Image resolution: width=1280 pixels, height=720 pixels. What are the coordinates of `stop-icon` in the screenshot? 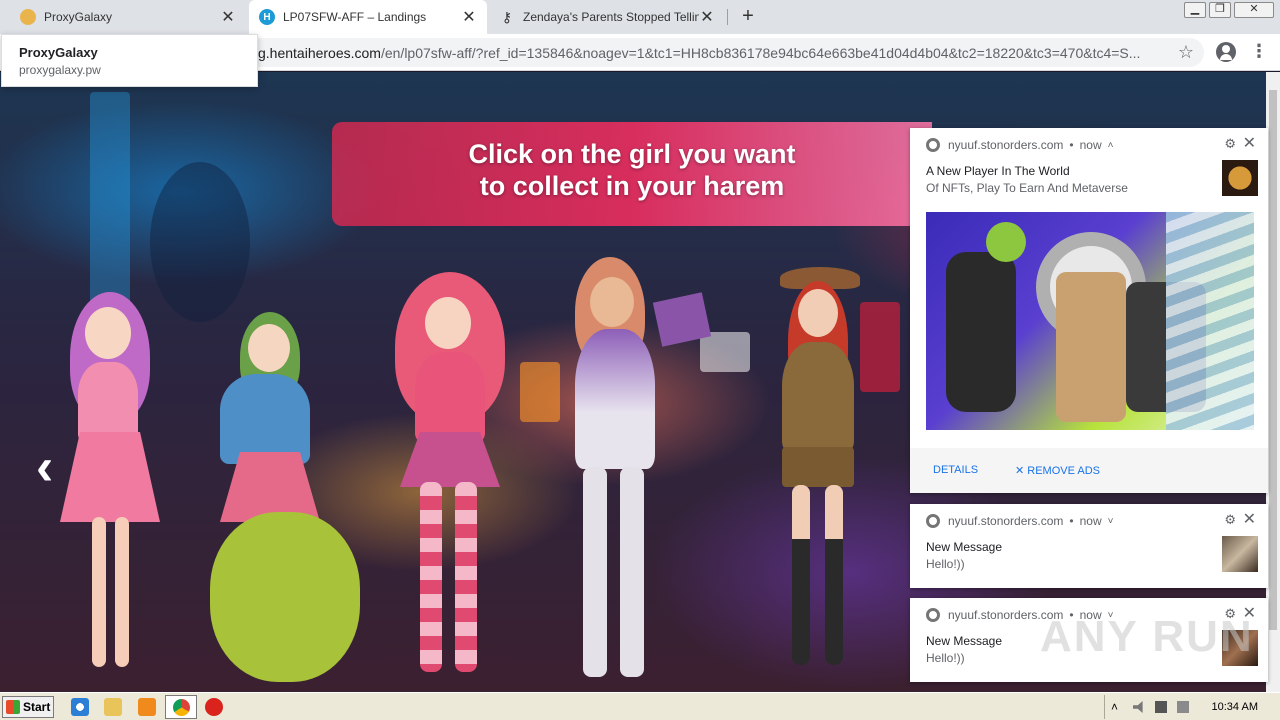 It's located at (214, 707).